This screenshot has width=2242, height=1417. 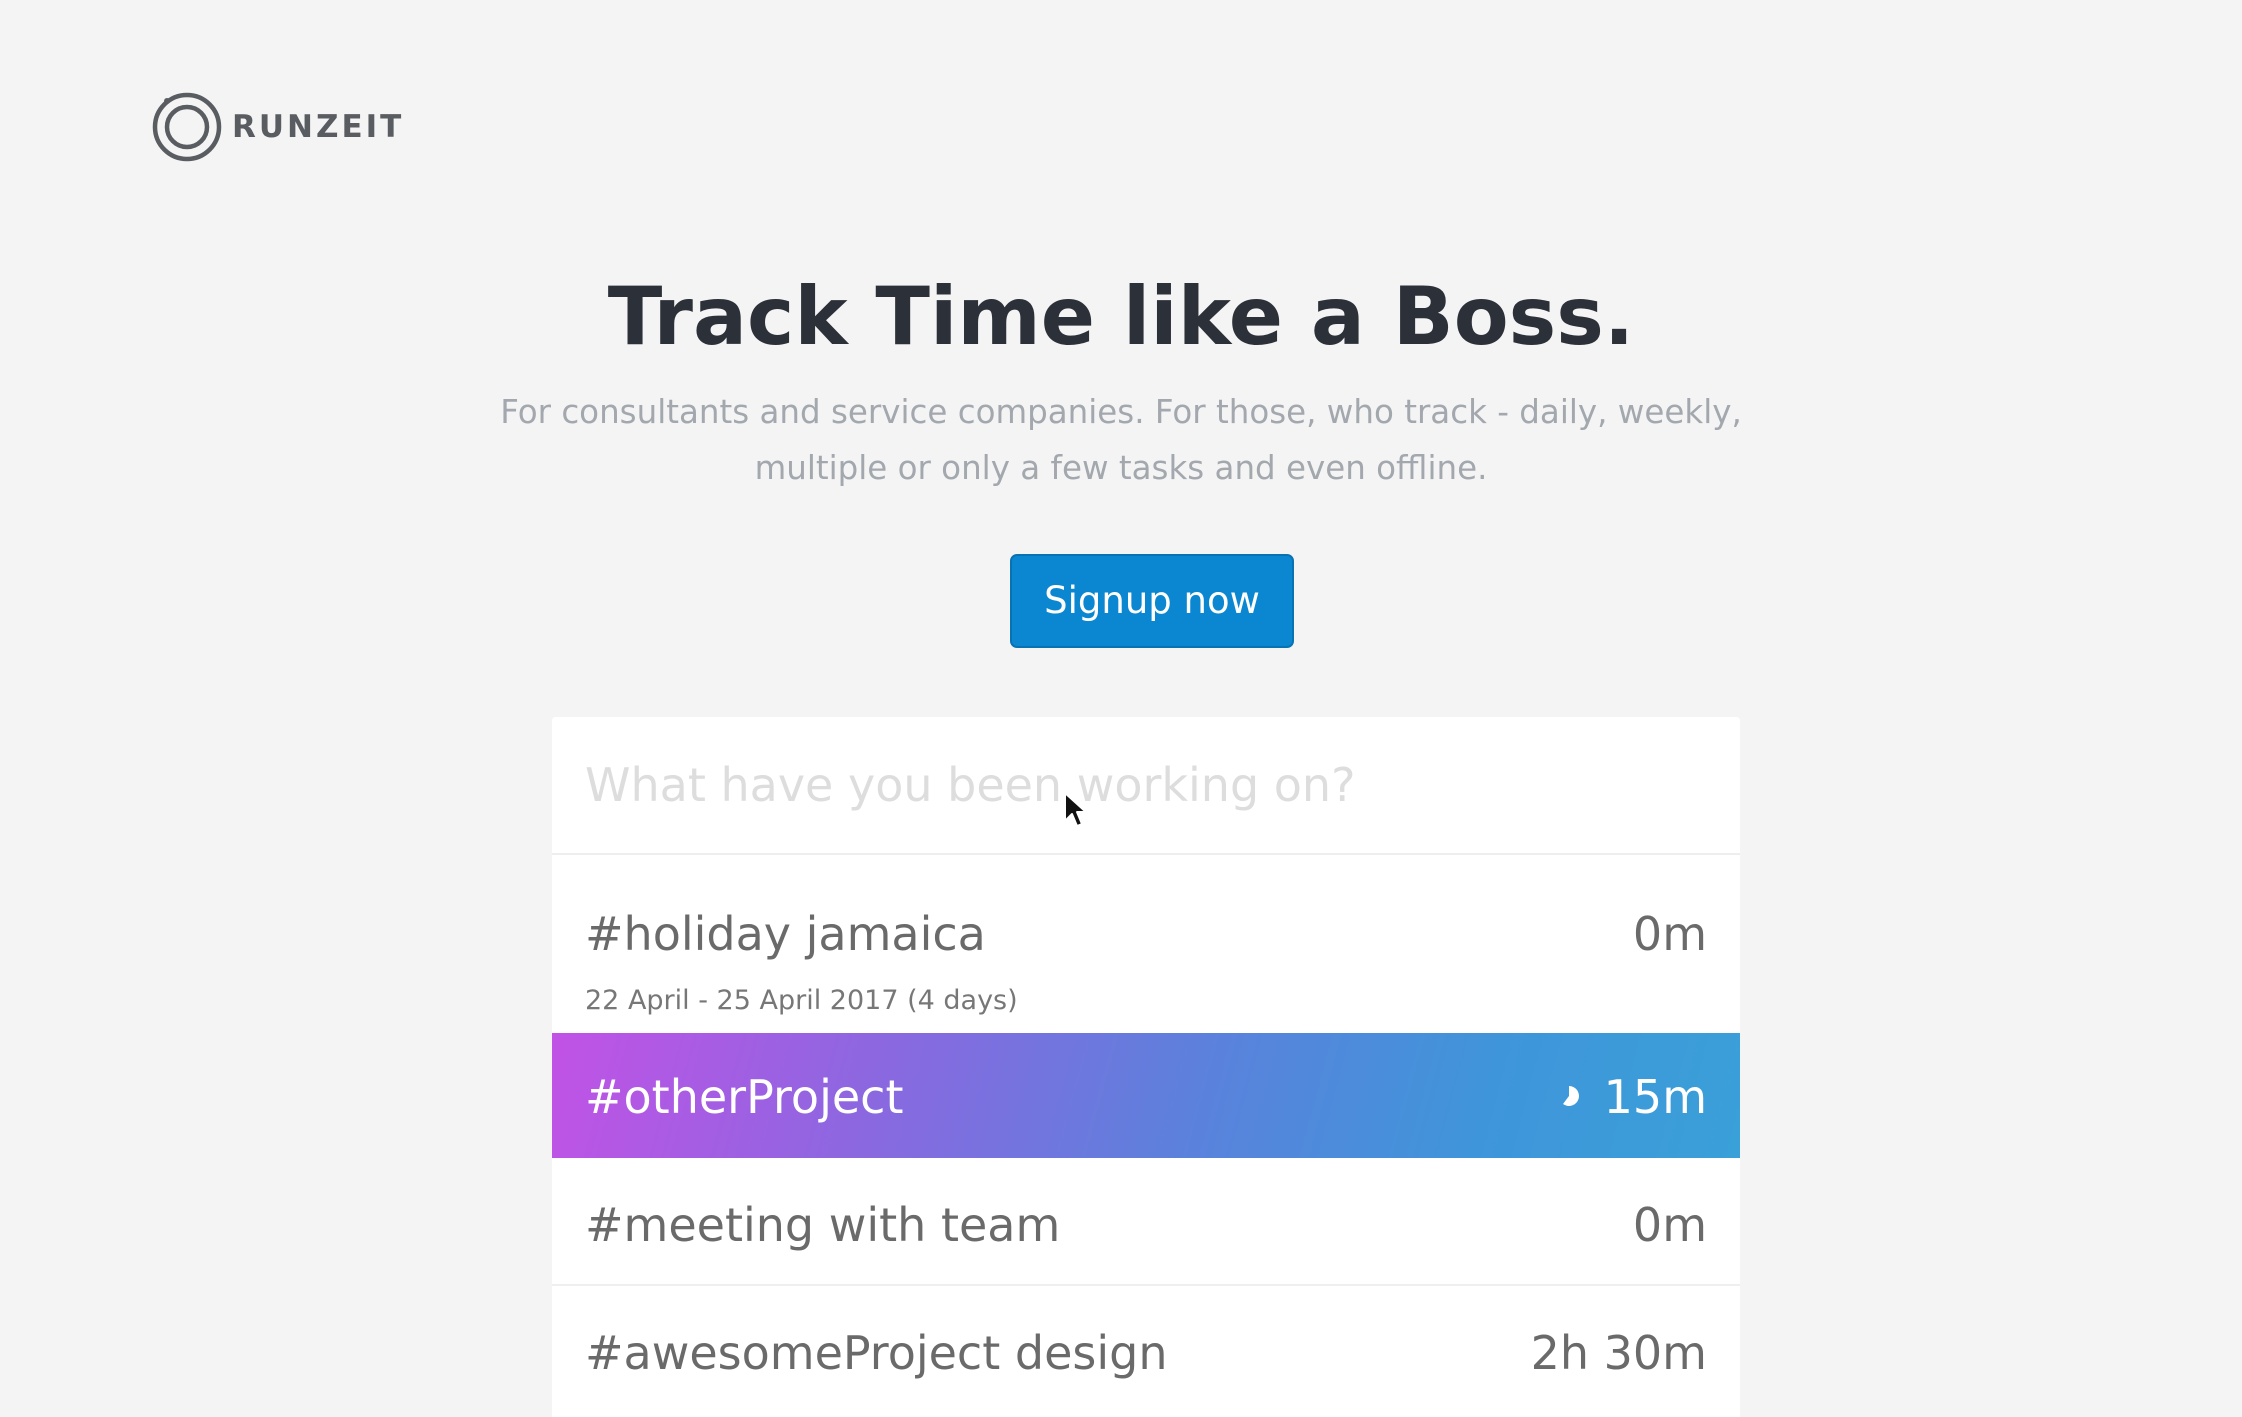 I want to click on entry-time: 2h 30m, so click(x=1618, y=1353).